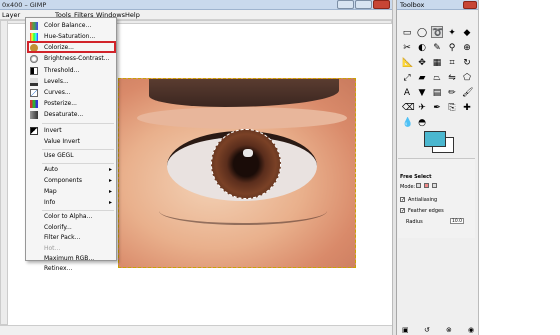 This screenshot has width=560, height=335. I want to click on foreground-select-icon: ◐, so click(422, 47).